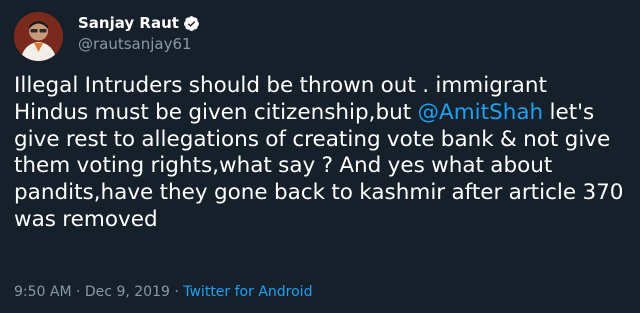 The image size is (640, 313). Describe the element at coordinates (127, 292) in the screenshot. I see `tweet-date: Dec 9, 2019` at that location.